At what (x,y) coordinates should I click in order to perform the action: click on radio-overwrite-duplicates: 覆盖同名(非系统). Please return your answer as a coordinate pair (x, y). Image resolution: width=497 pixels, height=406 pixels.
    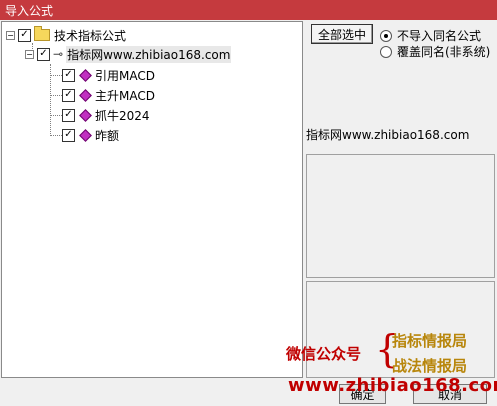
    Looking at the image, I should click on (435, 51).